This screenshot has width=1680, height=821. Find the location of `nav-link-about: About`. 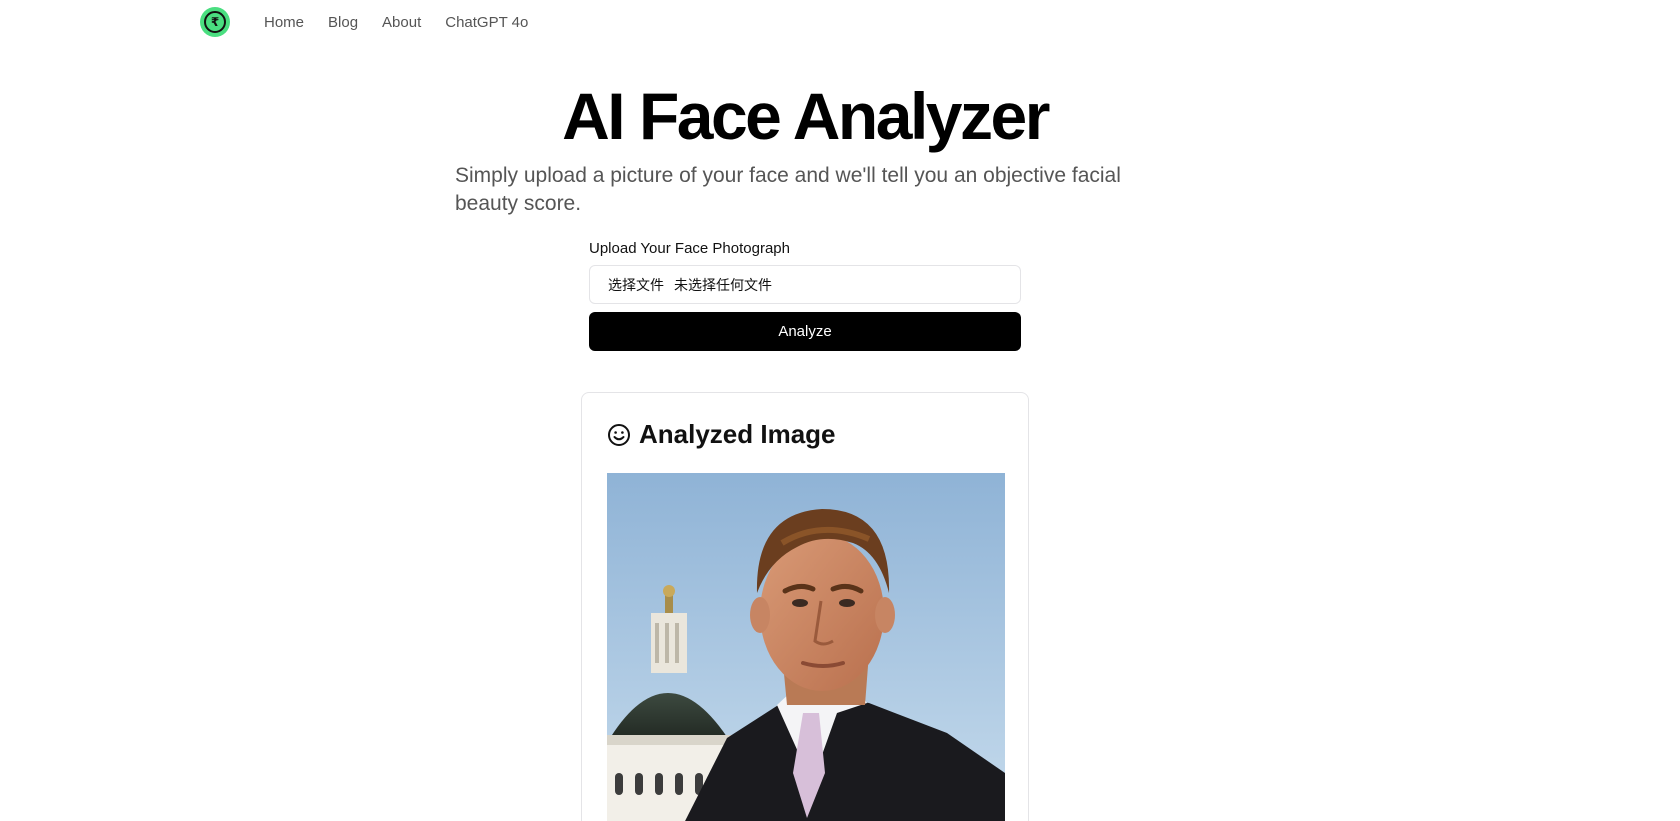

nav-link-about: About is located at coordinates (401, 22).